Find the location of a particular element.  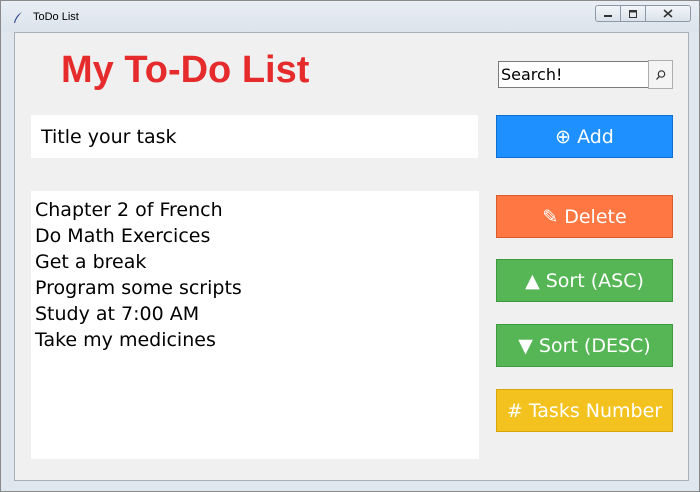

list-item: Take my medicines is located at coordinates (255, 340).